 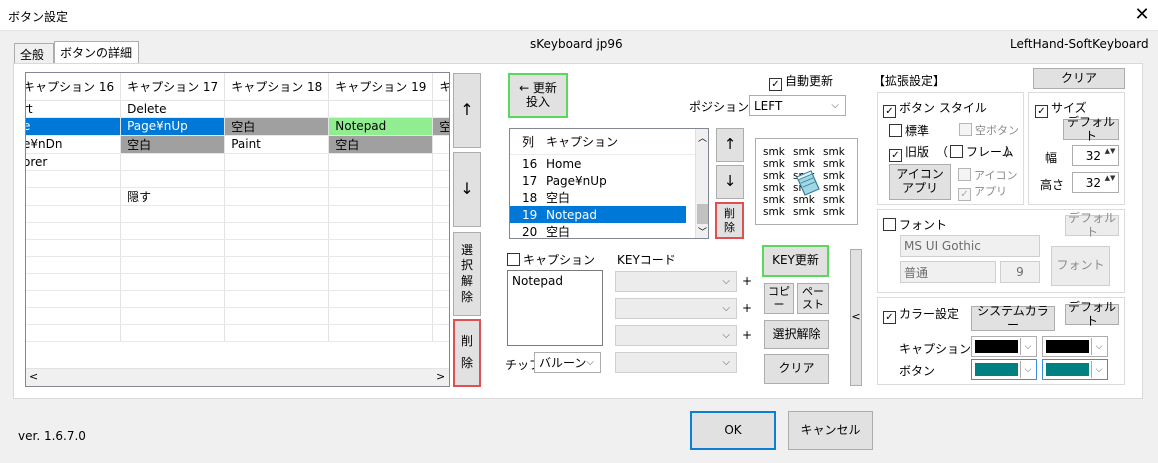 What do you see at coordinates (567, 362) in the screenshot?
I see `chip-select: バルーン ⌵` at bounding box center [567, 362].